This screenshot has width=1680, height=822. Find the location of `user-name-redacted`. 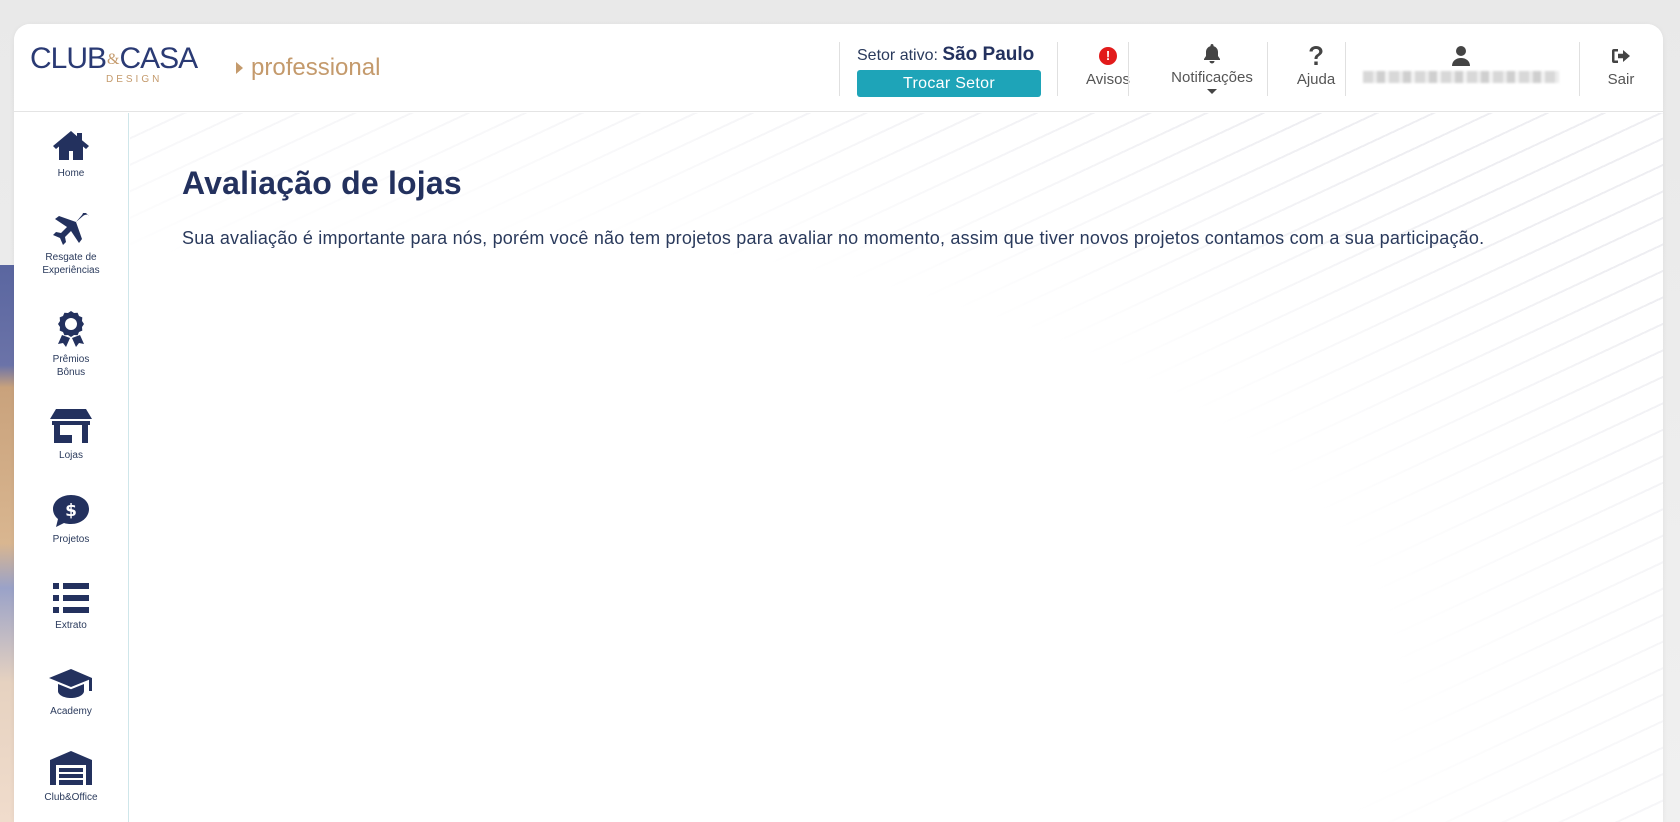

user-name-redacted is located at coordinates (1461, 77).